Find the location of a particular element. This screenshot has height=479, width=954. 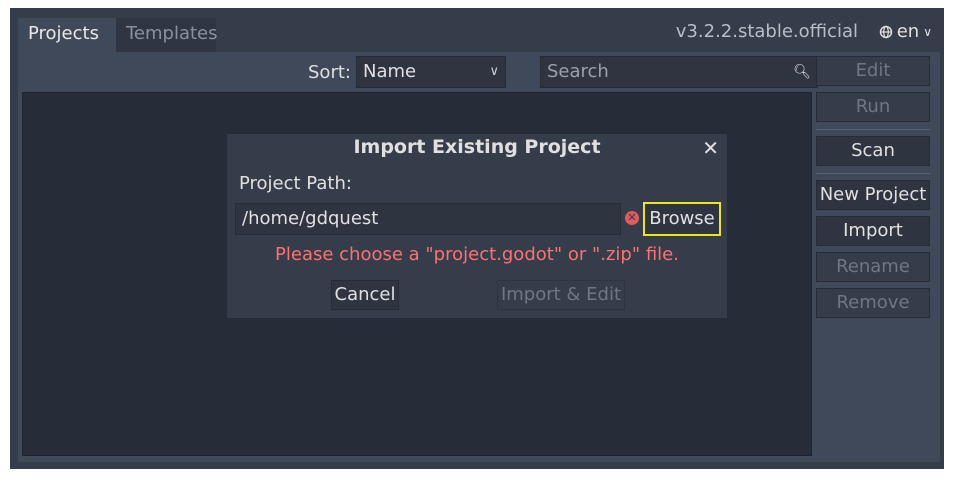

close-icon: ✕ is located at coordinates (710, 148).